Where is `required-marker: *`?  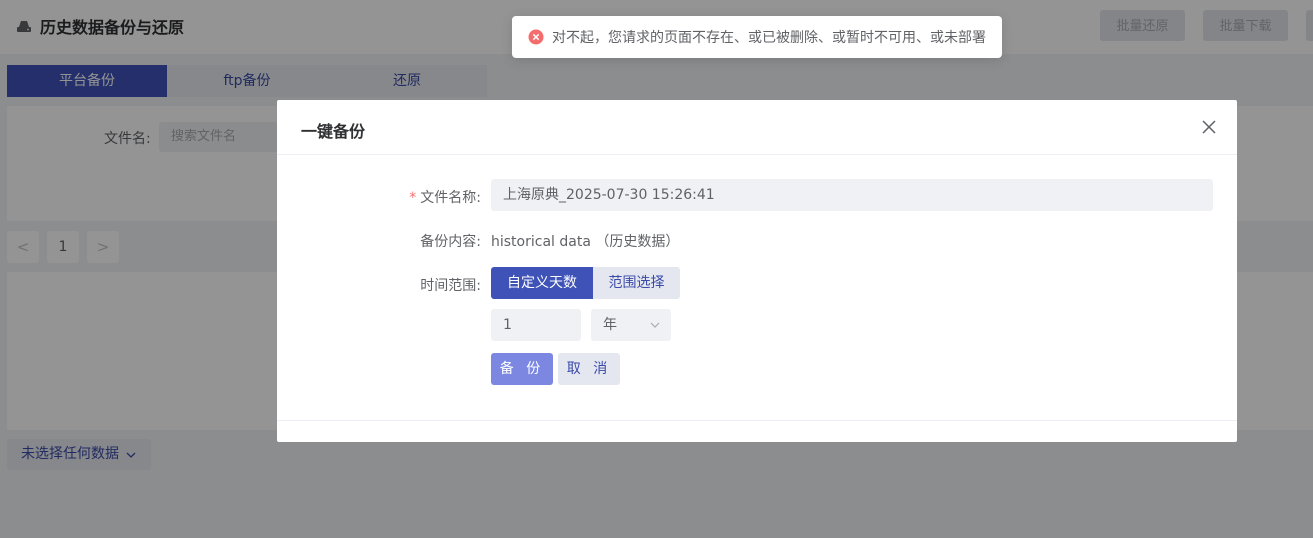
required-marker: * is located at coordinates (413, 198).